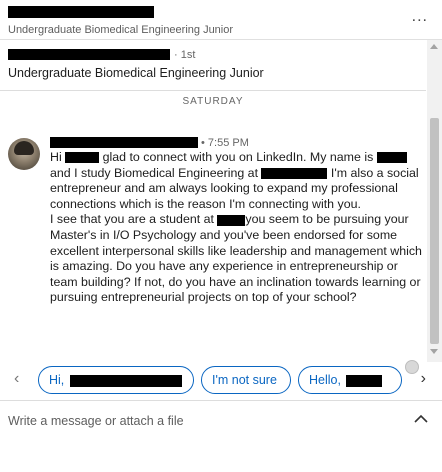  What do you see at coordinates (57, 380) in the screenshot?
I see `chip-label: Hi,` at bounding box center [57, 380].